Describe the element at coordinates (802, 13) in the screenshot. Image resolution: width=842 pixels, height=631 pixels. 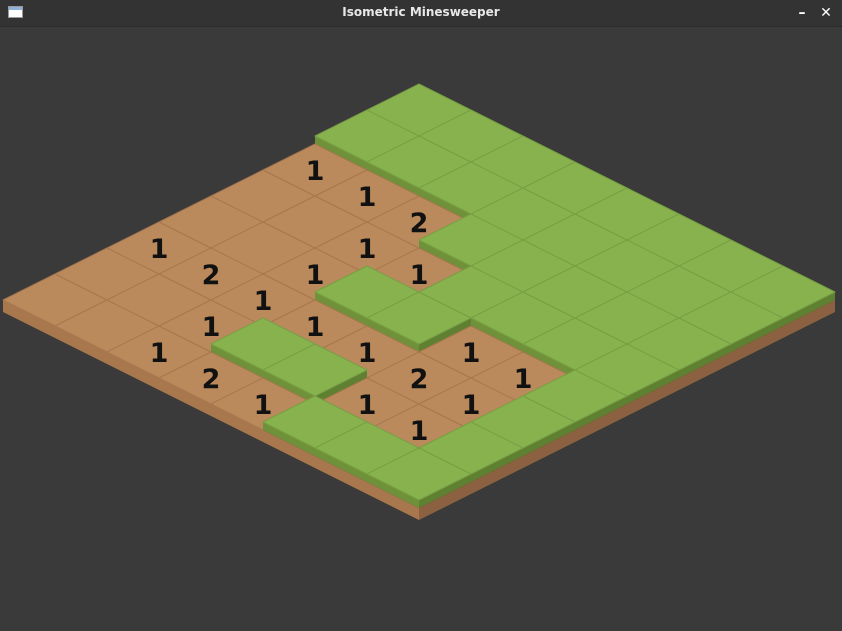
I see `minimize-button: –` at that location.